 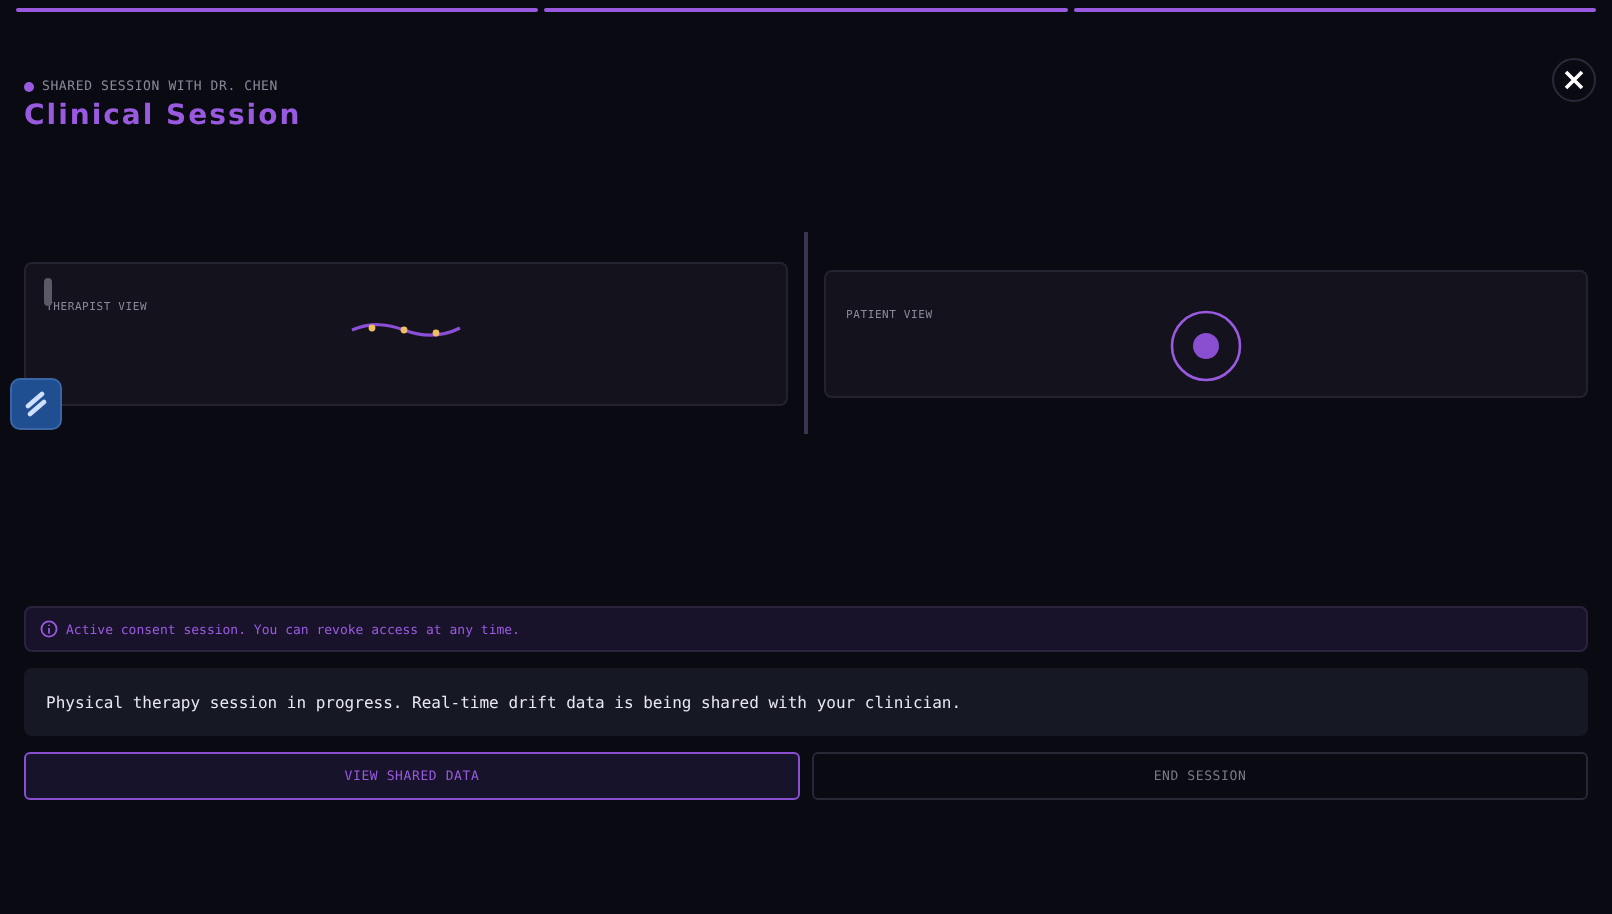 What do you see at coordinates (406, 329) in the screenshot?
I see `wave-drawing` at bounding box center [406, 329].